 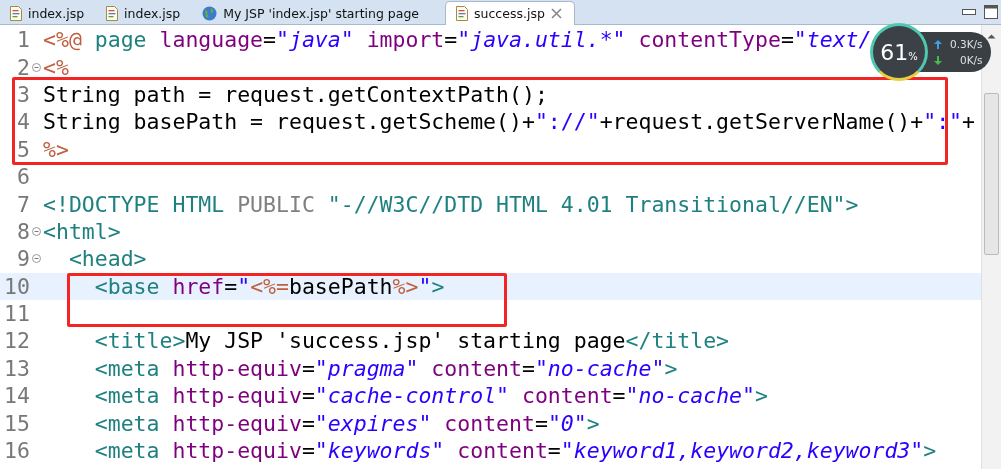 What do you see at coordinates (23, 149) in the screenshot?
I see `line-number: 5` at bounding box center [23, 149].